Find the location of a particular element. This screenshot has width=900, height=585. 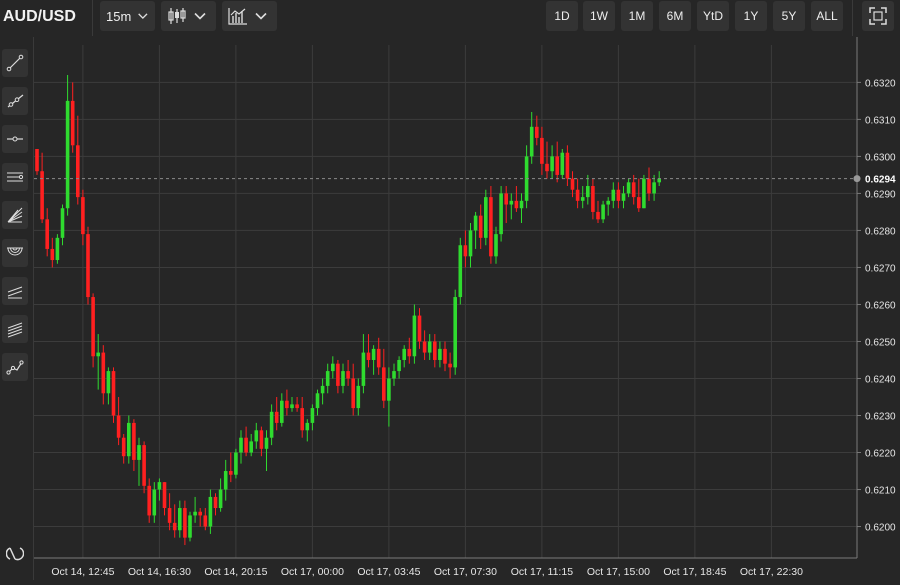

fib-arc-tool is located at coordinates (15, 253).